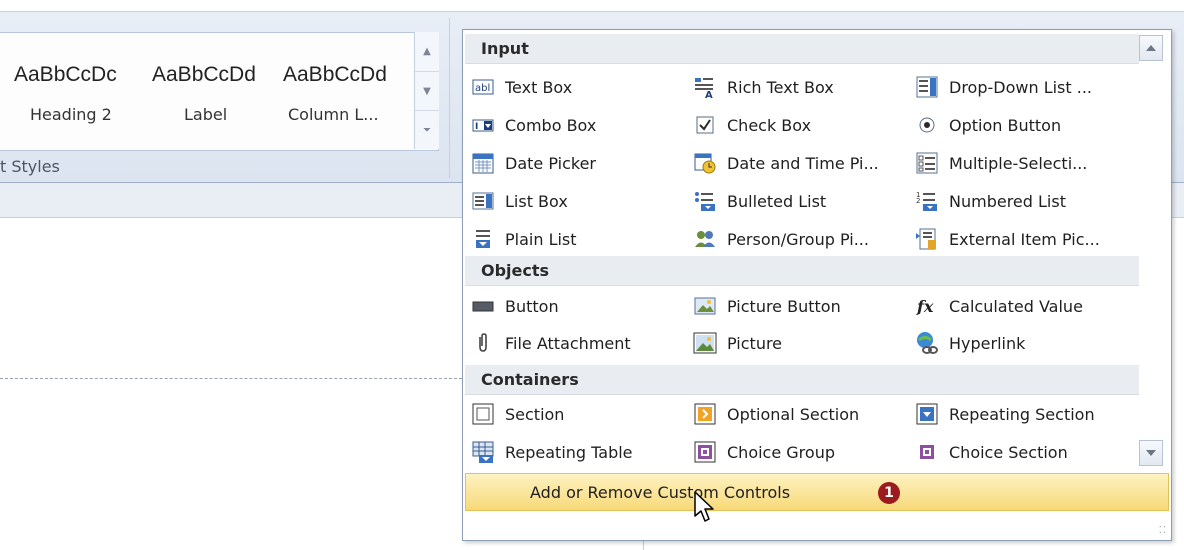 The image size is (1184, 550). What do you see at coordinates (927, 87) in the screenshot?
I see `drop-down-list-icon` at bounding box center [927, 87].